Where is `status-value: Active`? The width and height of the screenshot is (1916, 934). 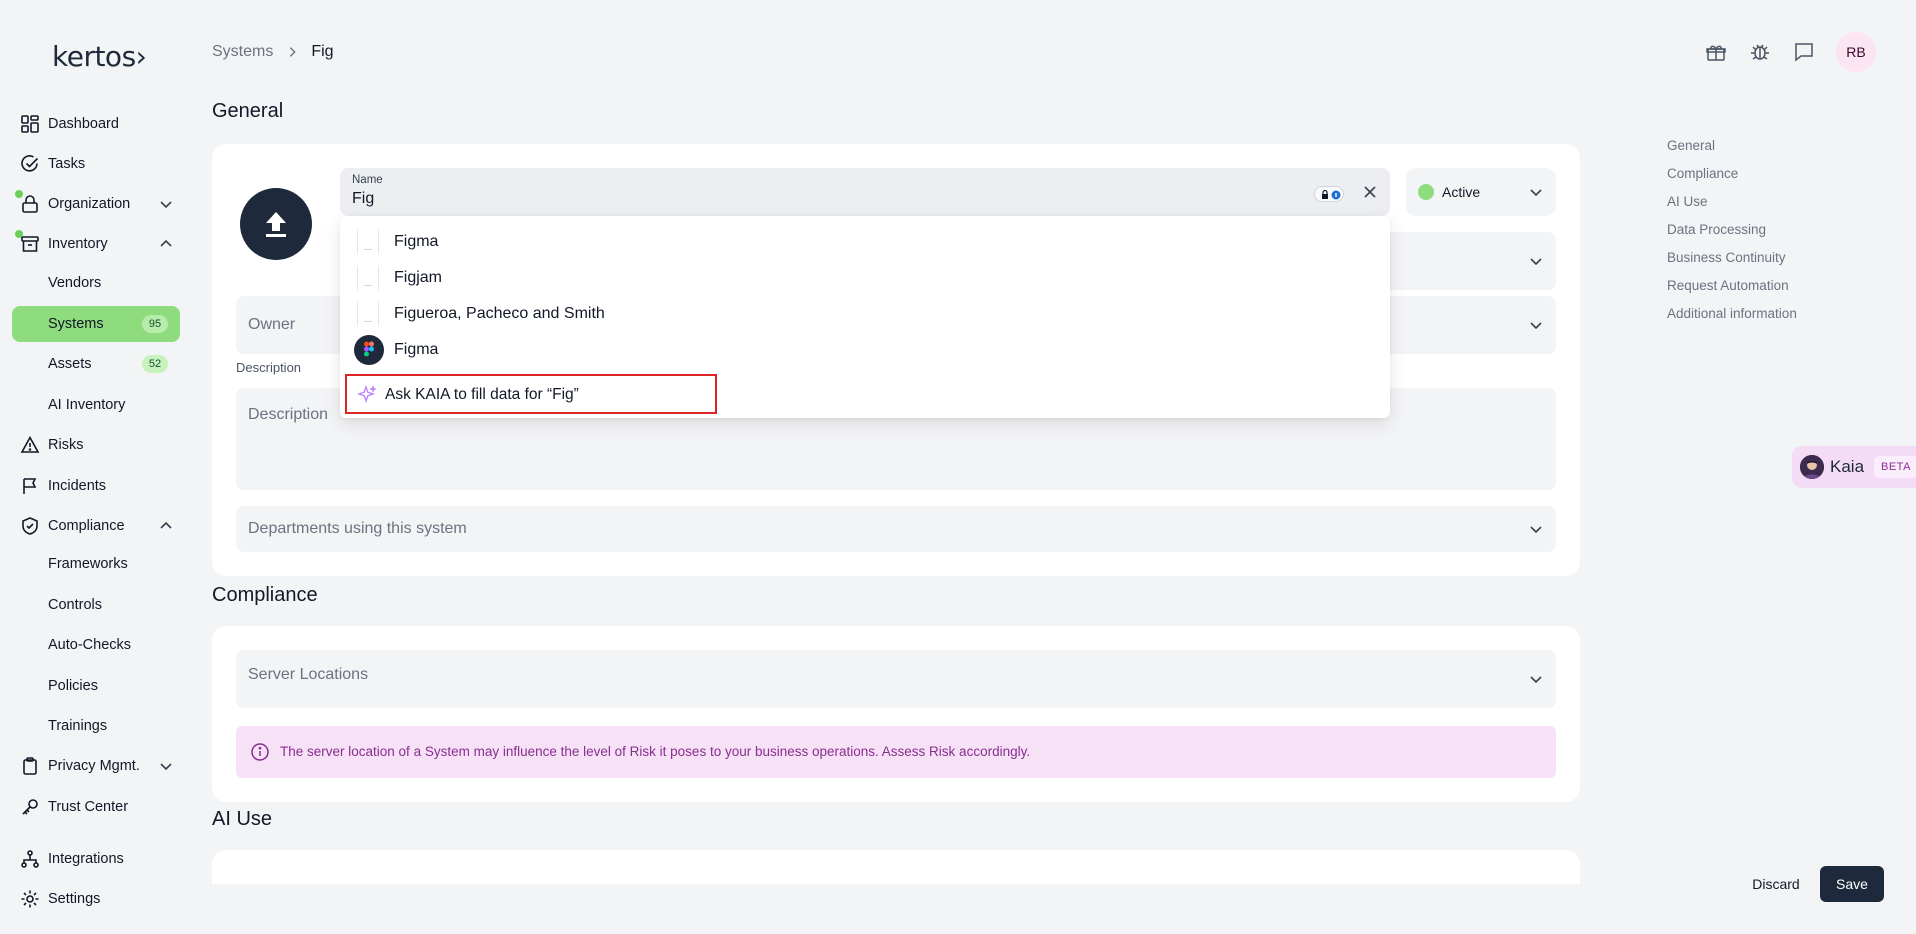
status-value: Active is located at coordinates (1461, 192).